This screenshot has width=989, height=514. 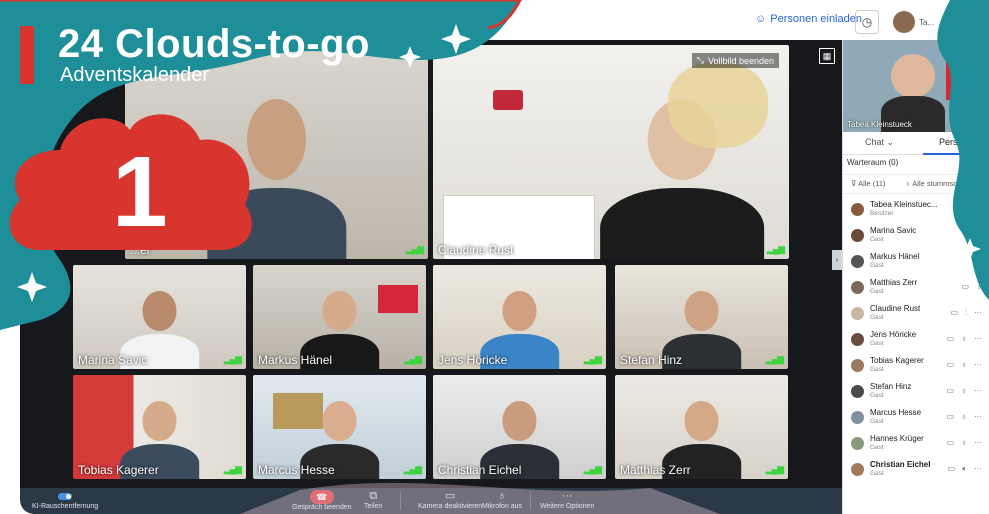 What do you see at coordinates (914, 209) in the screenshot?
I see `list-item: Tabea Kleinstuec... Besitzer ▭ ⫶` at bounding box center [914, 209].